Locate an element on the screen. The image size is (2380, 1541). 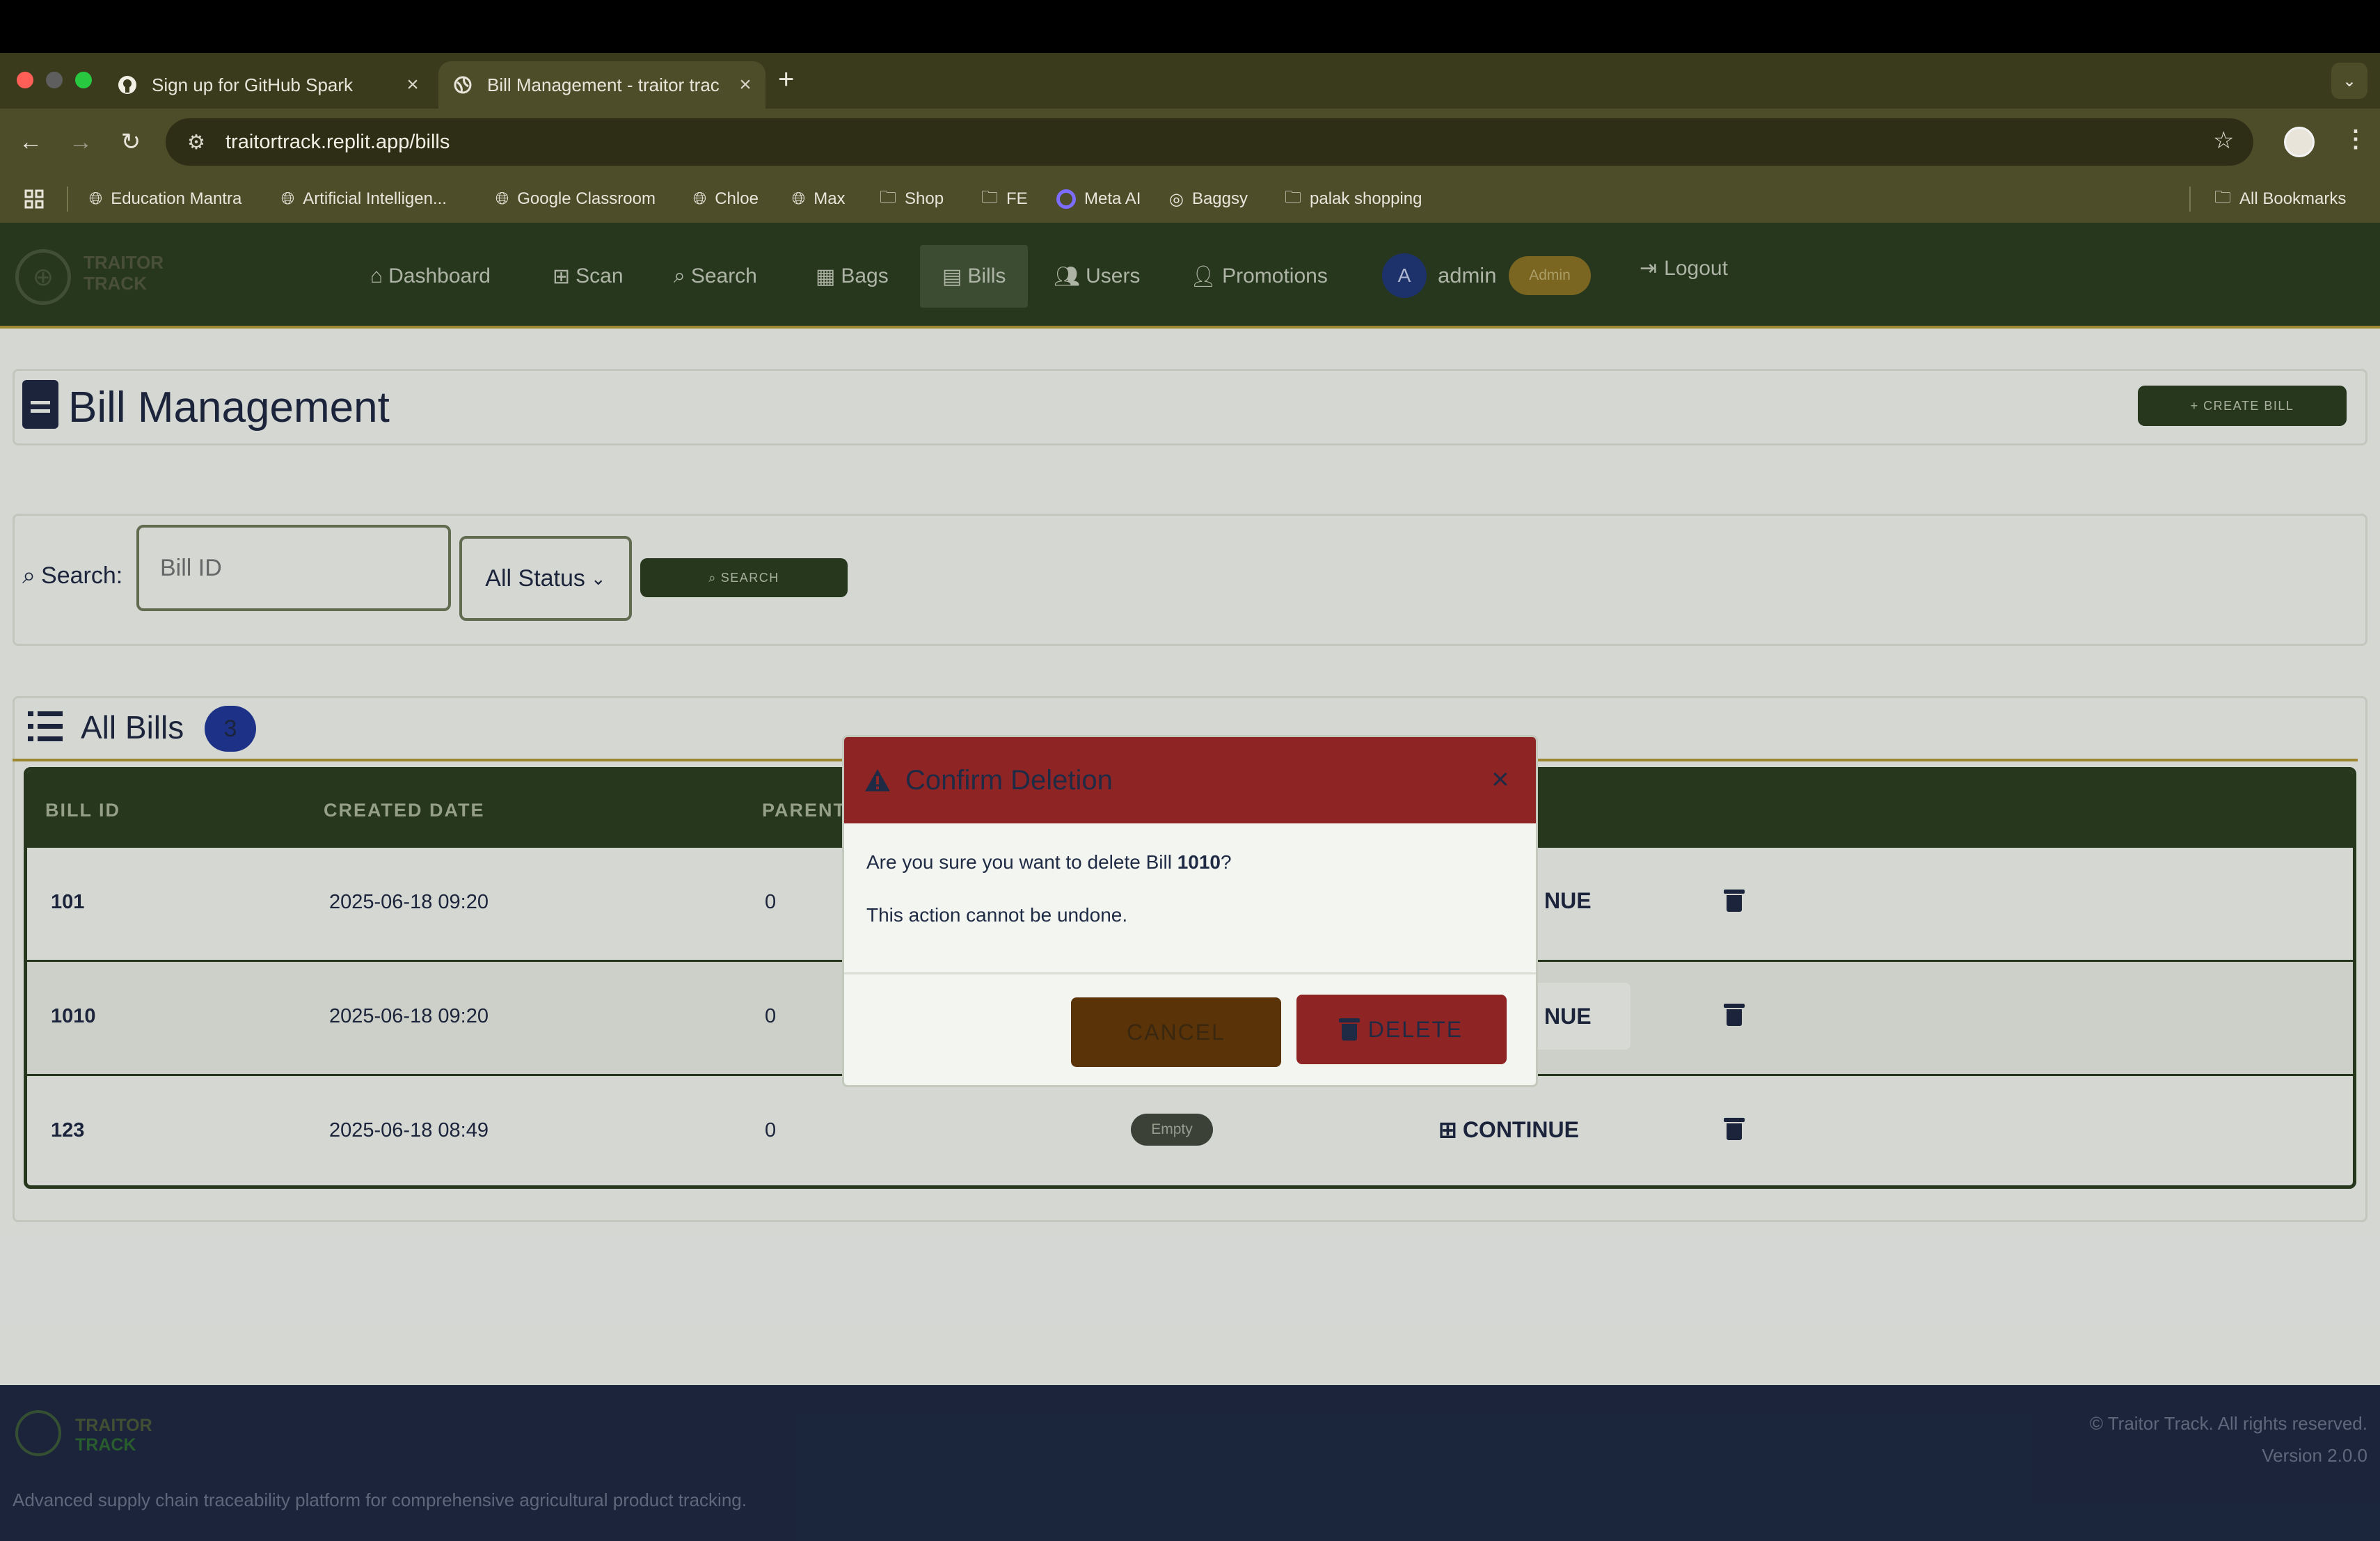
trash-icon is located at coordinates (1349, 1029).